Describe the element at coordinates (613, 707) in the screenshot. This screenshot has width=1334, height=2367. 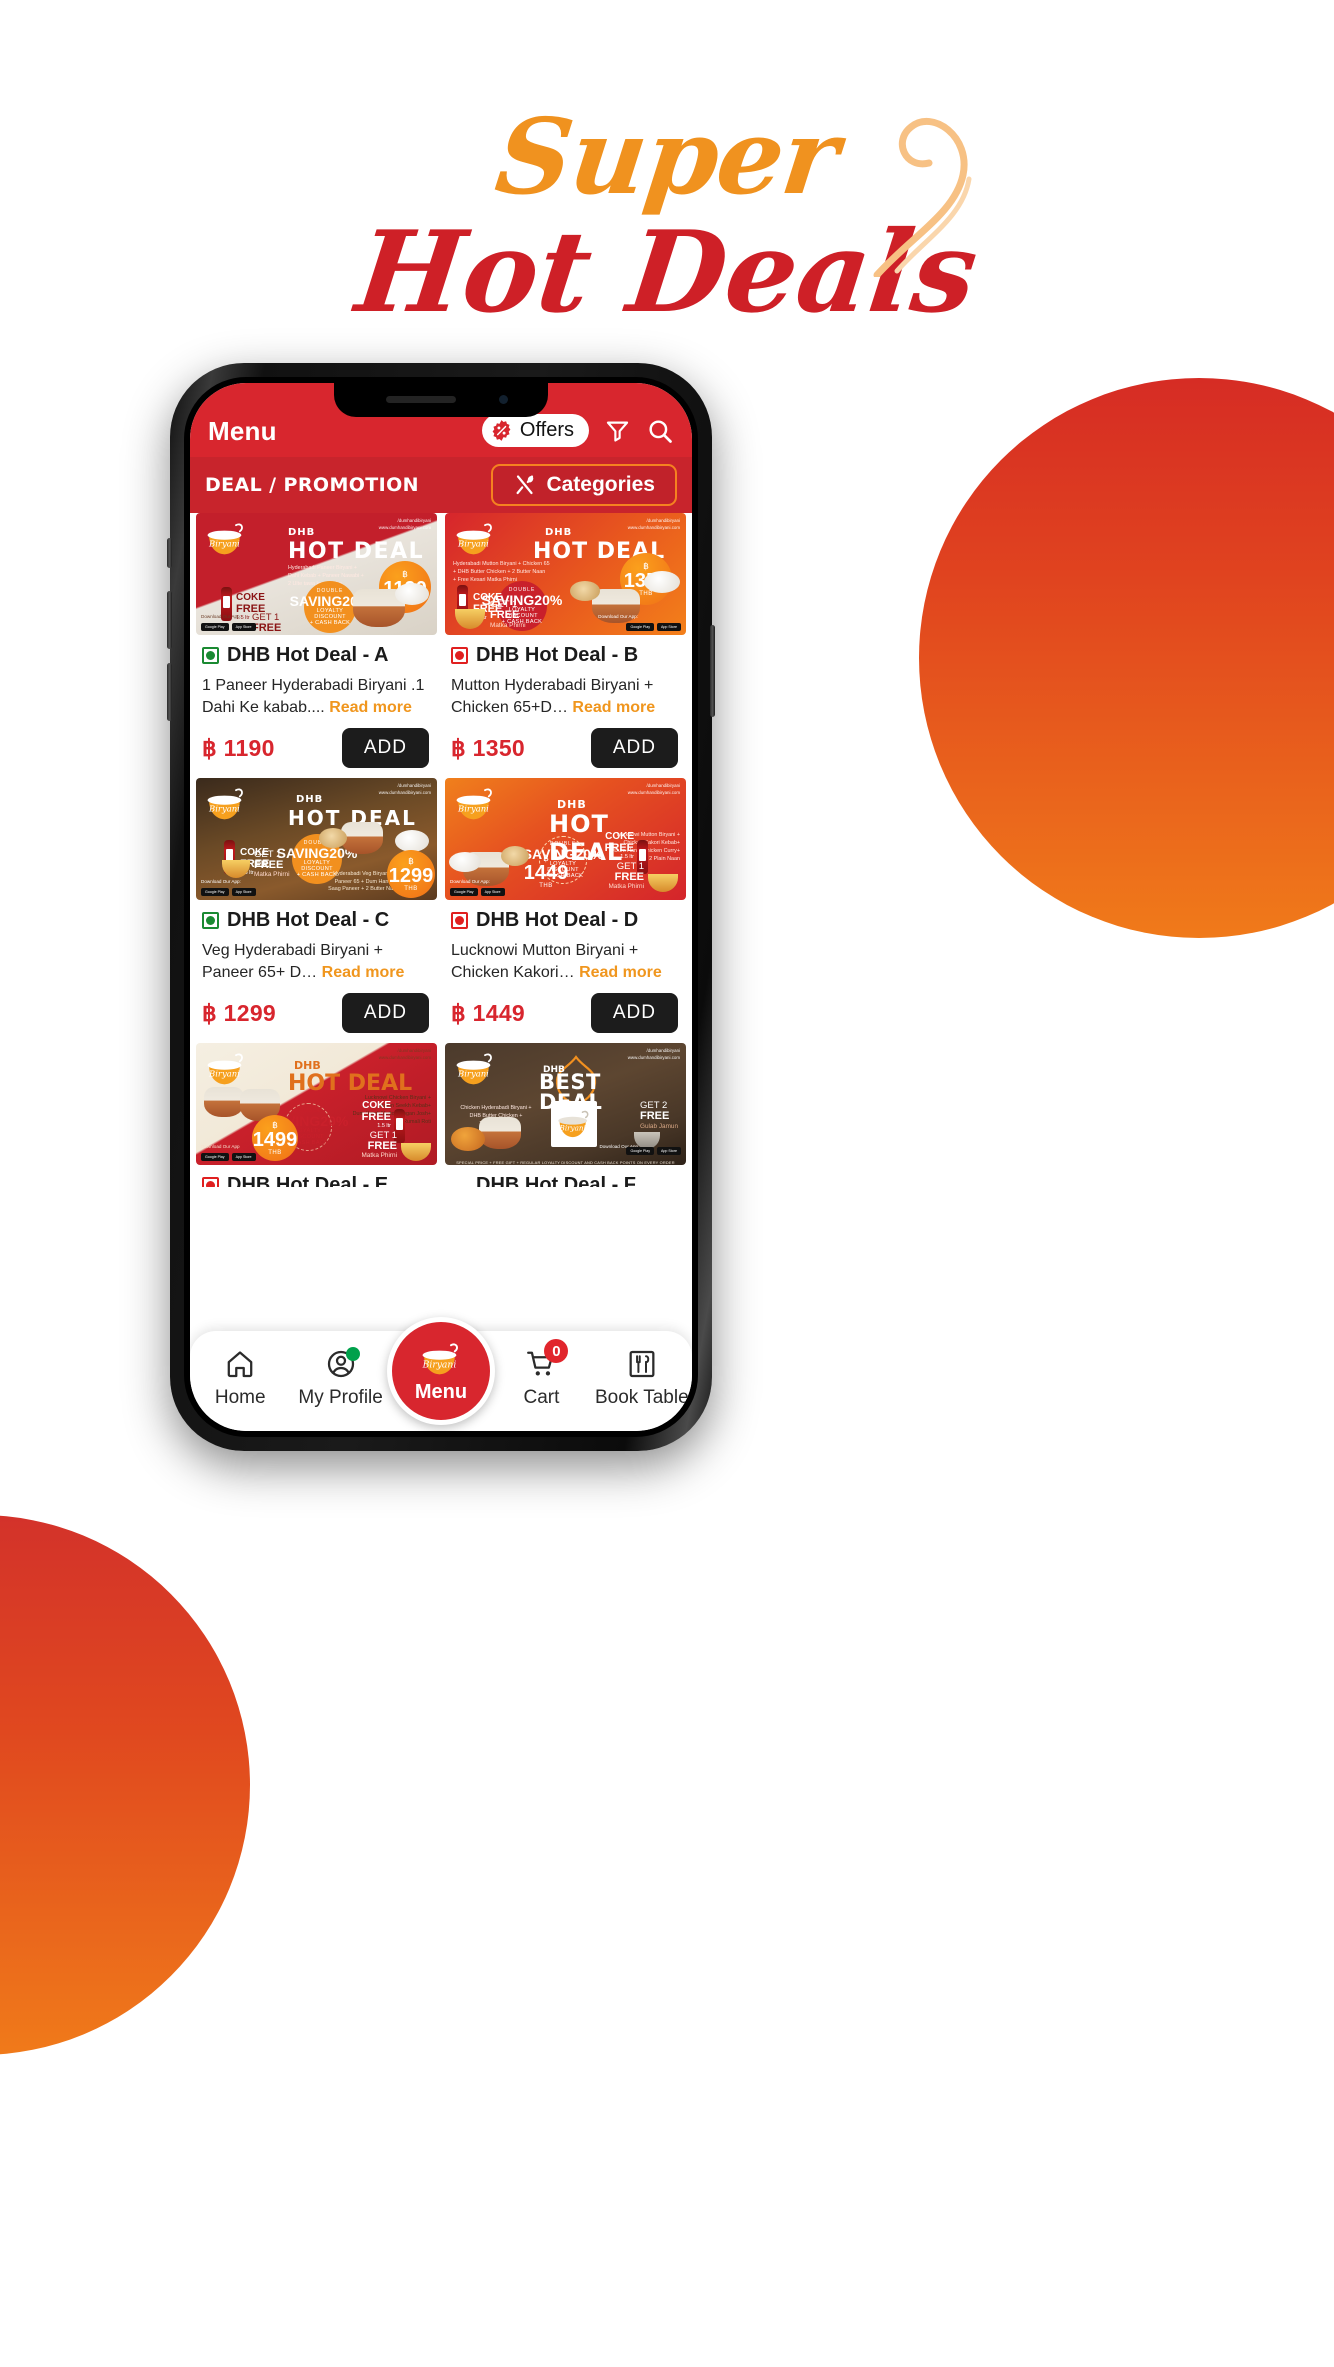
I see `read-more-link-b: Read more` at that location.